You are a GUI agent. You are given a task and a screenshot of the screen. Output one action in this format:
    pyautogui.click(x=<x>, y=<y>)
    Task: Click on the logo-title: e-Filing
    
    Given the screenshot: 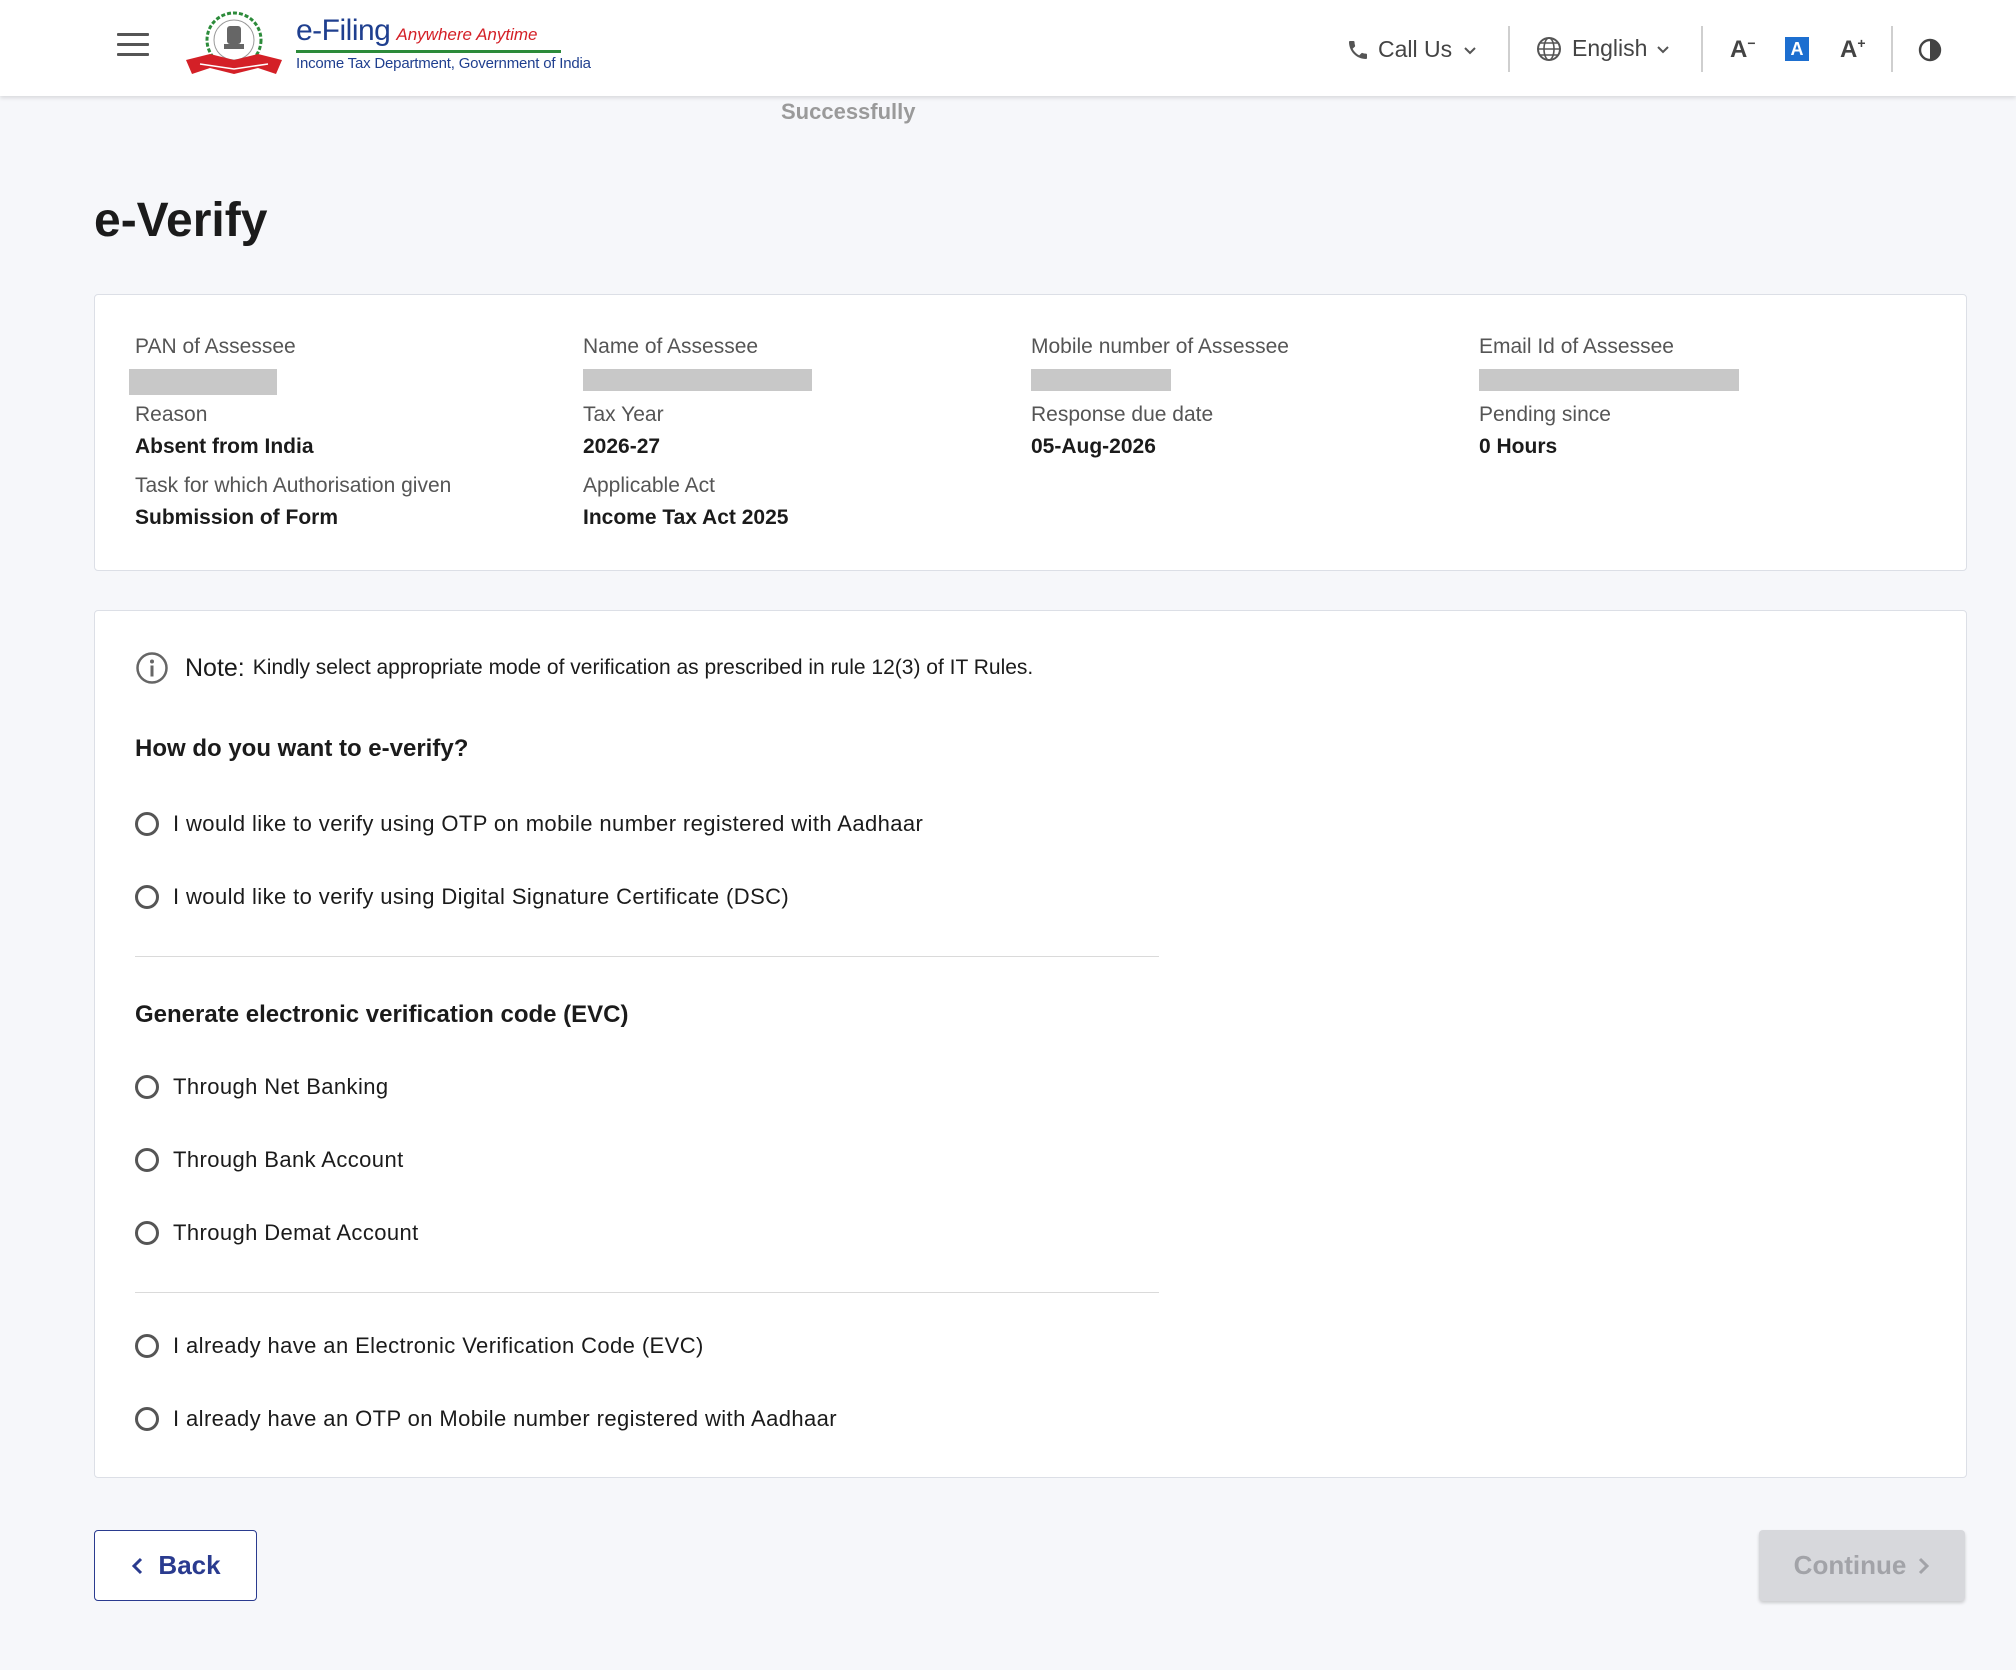 What is the action you would take?
    pyautogui.click(x=343, y=30)
    